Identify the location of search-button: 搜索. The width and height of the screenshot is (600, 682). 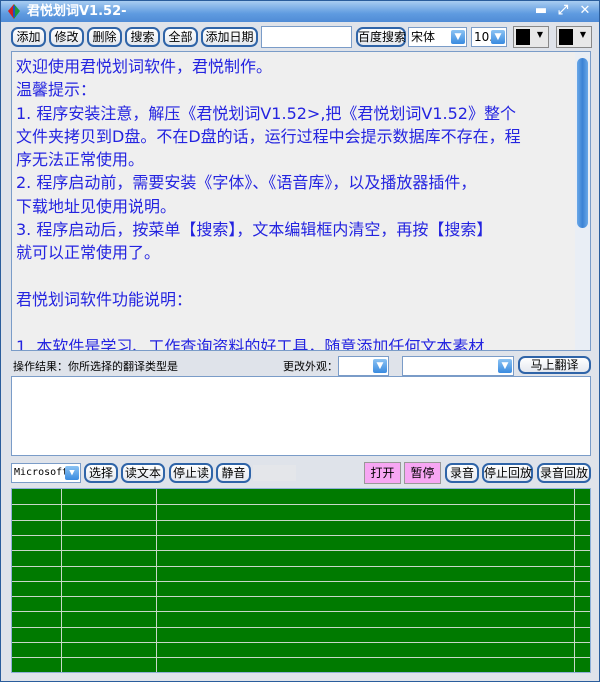
(142, 37).